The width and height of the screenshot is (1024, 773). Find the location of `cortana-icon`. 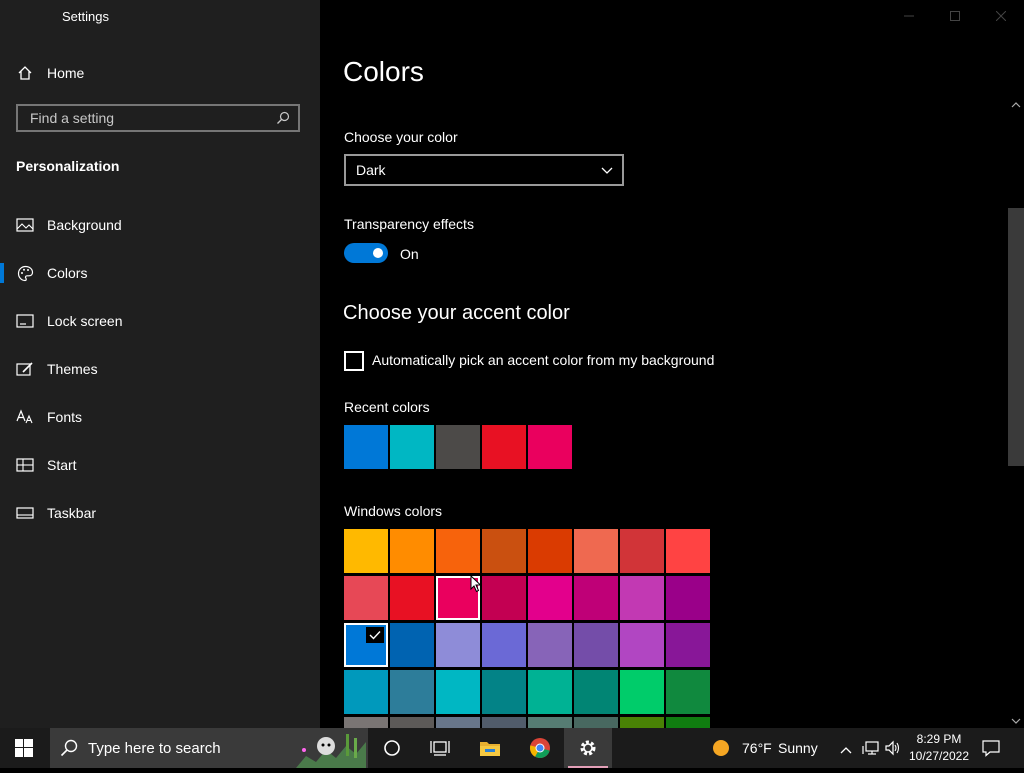

cortana-icon is located at coordinates (392, 748).